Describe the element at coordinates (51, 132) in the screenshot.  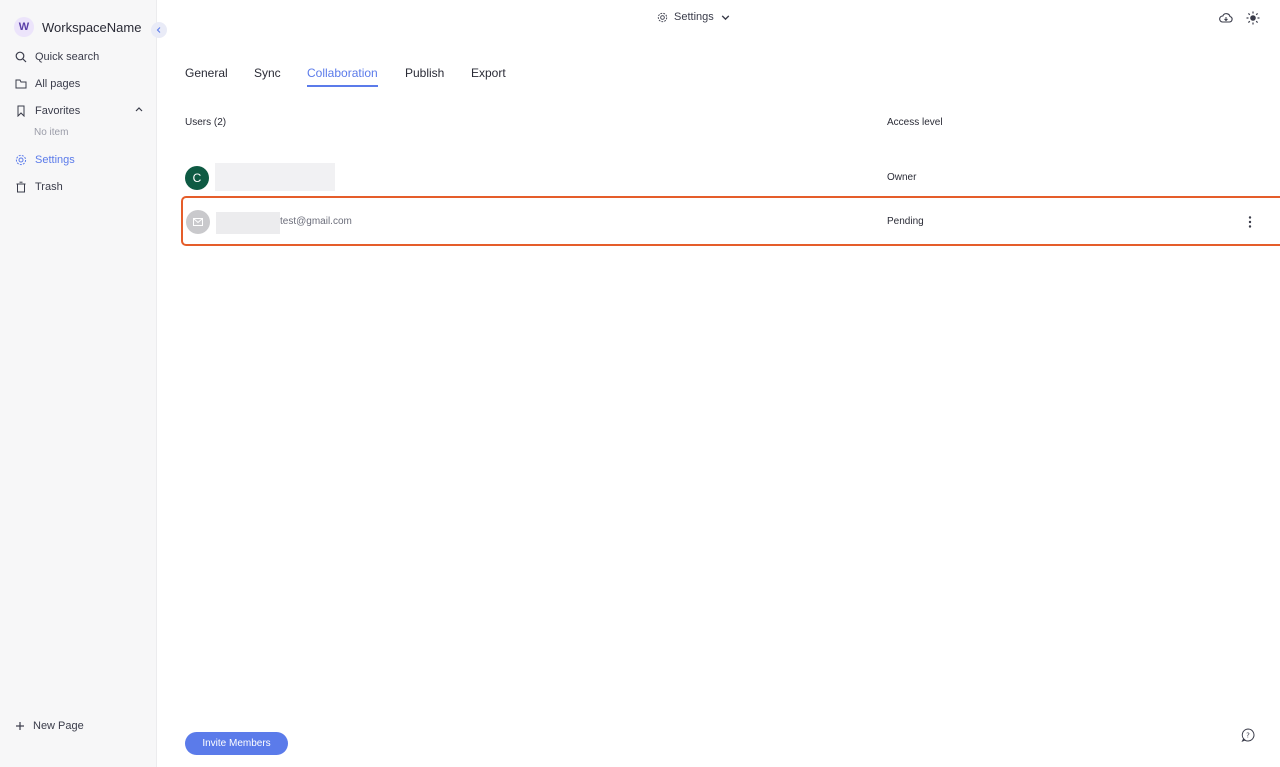
I see `favorites-empty-text: No item` at that location.